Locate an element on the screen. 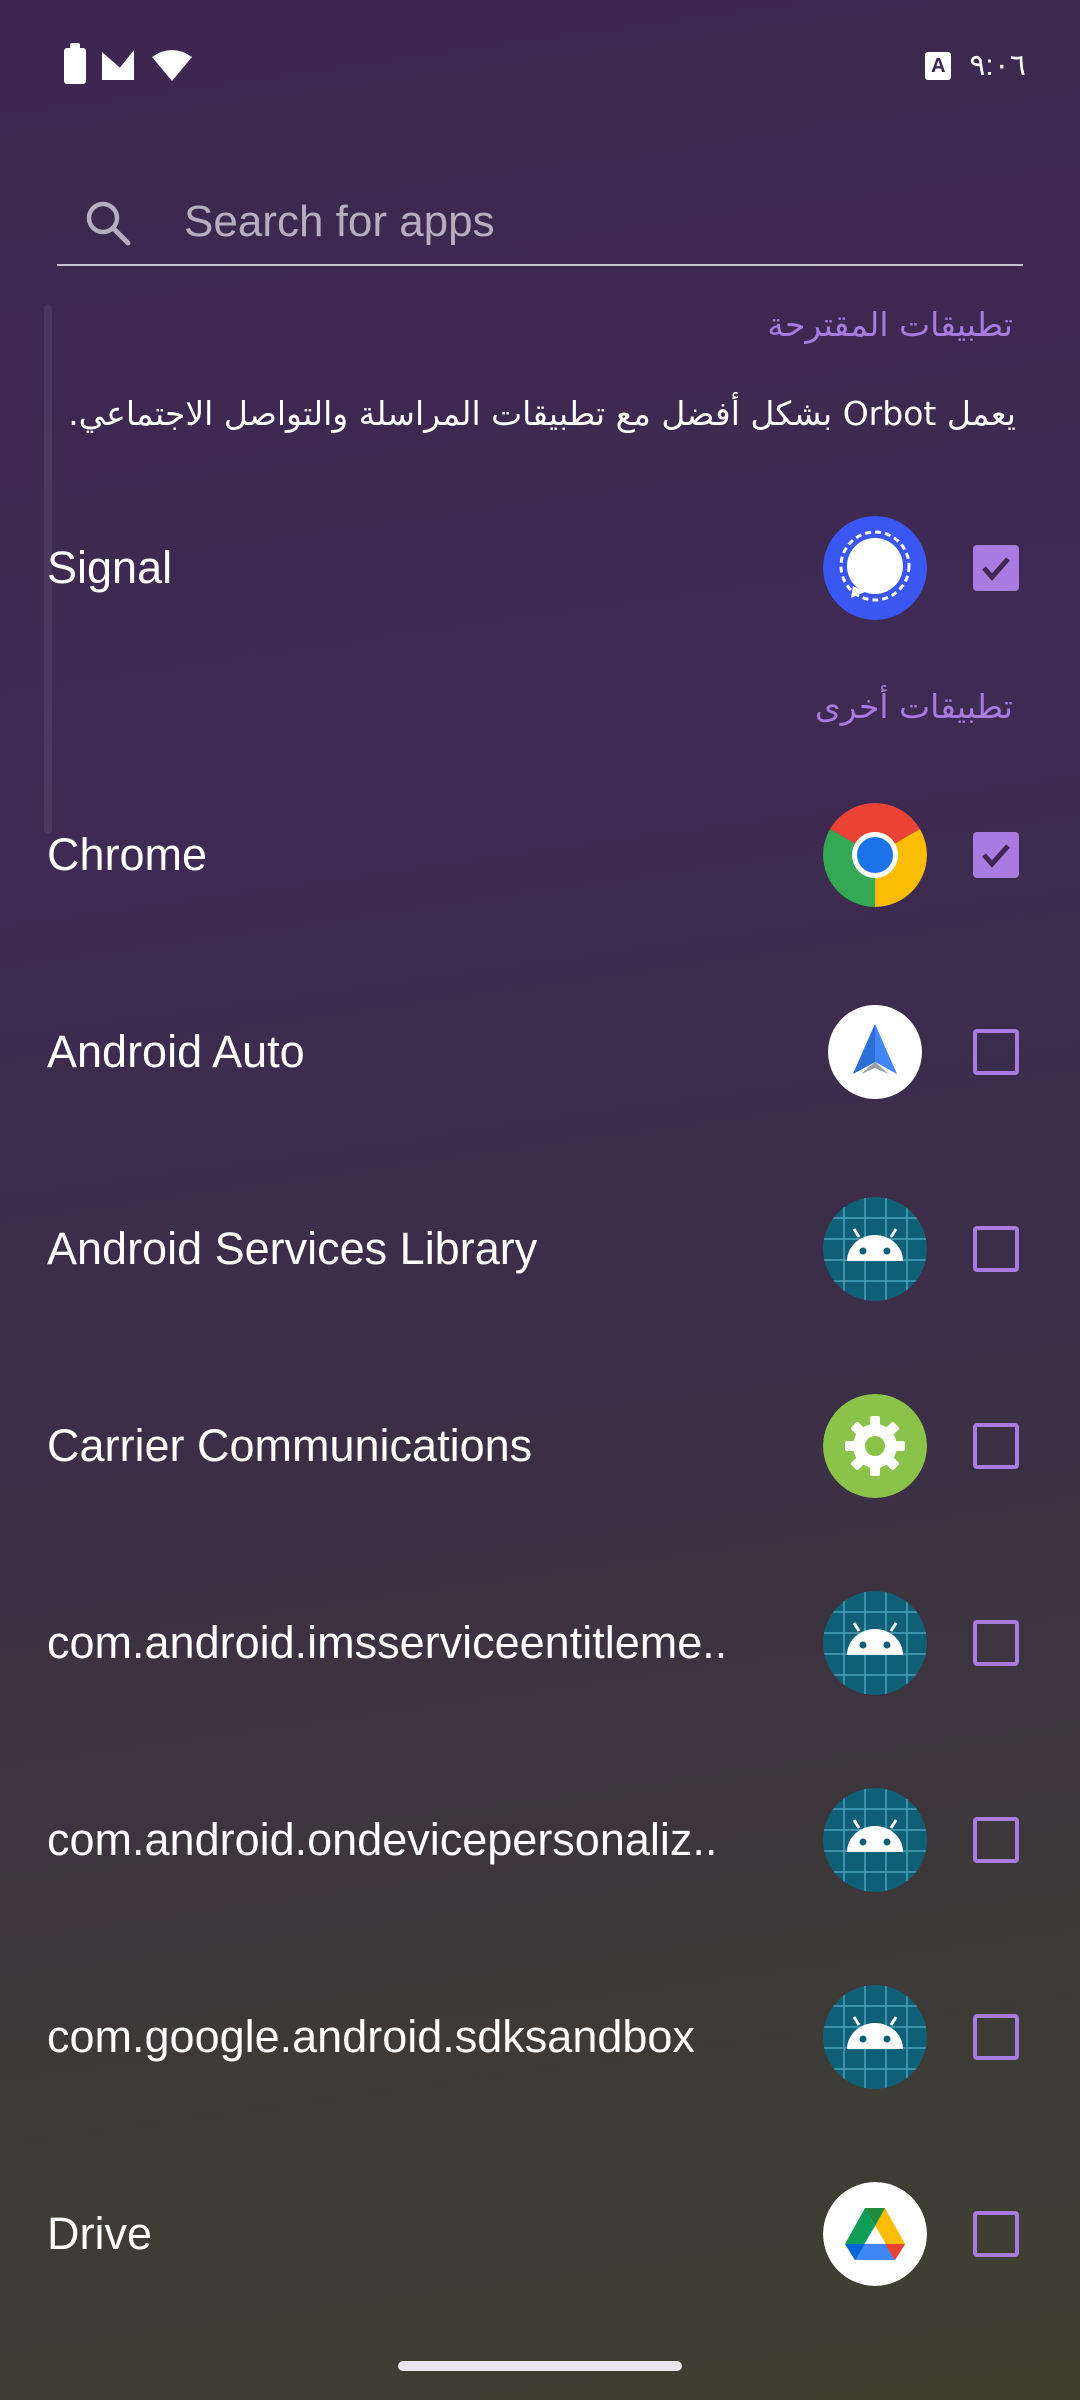 This screenshot has width=1080, height=2400. signal-app-icon is located at coordinates (875, 568).